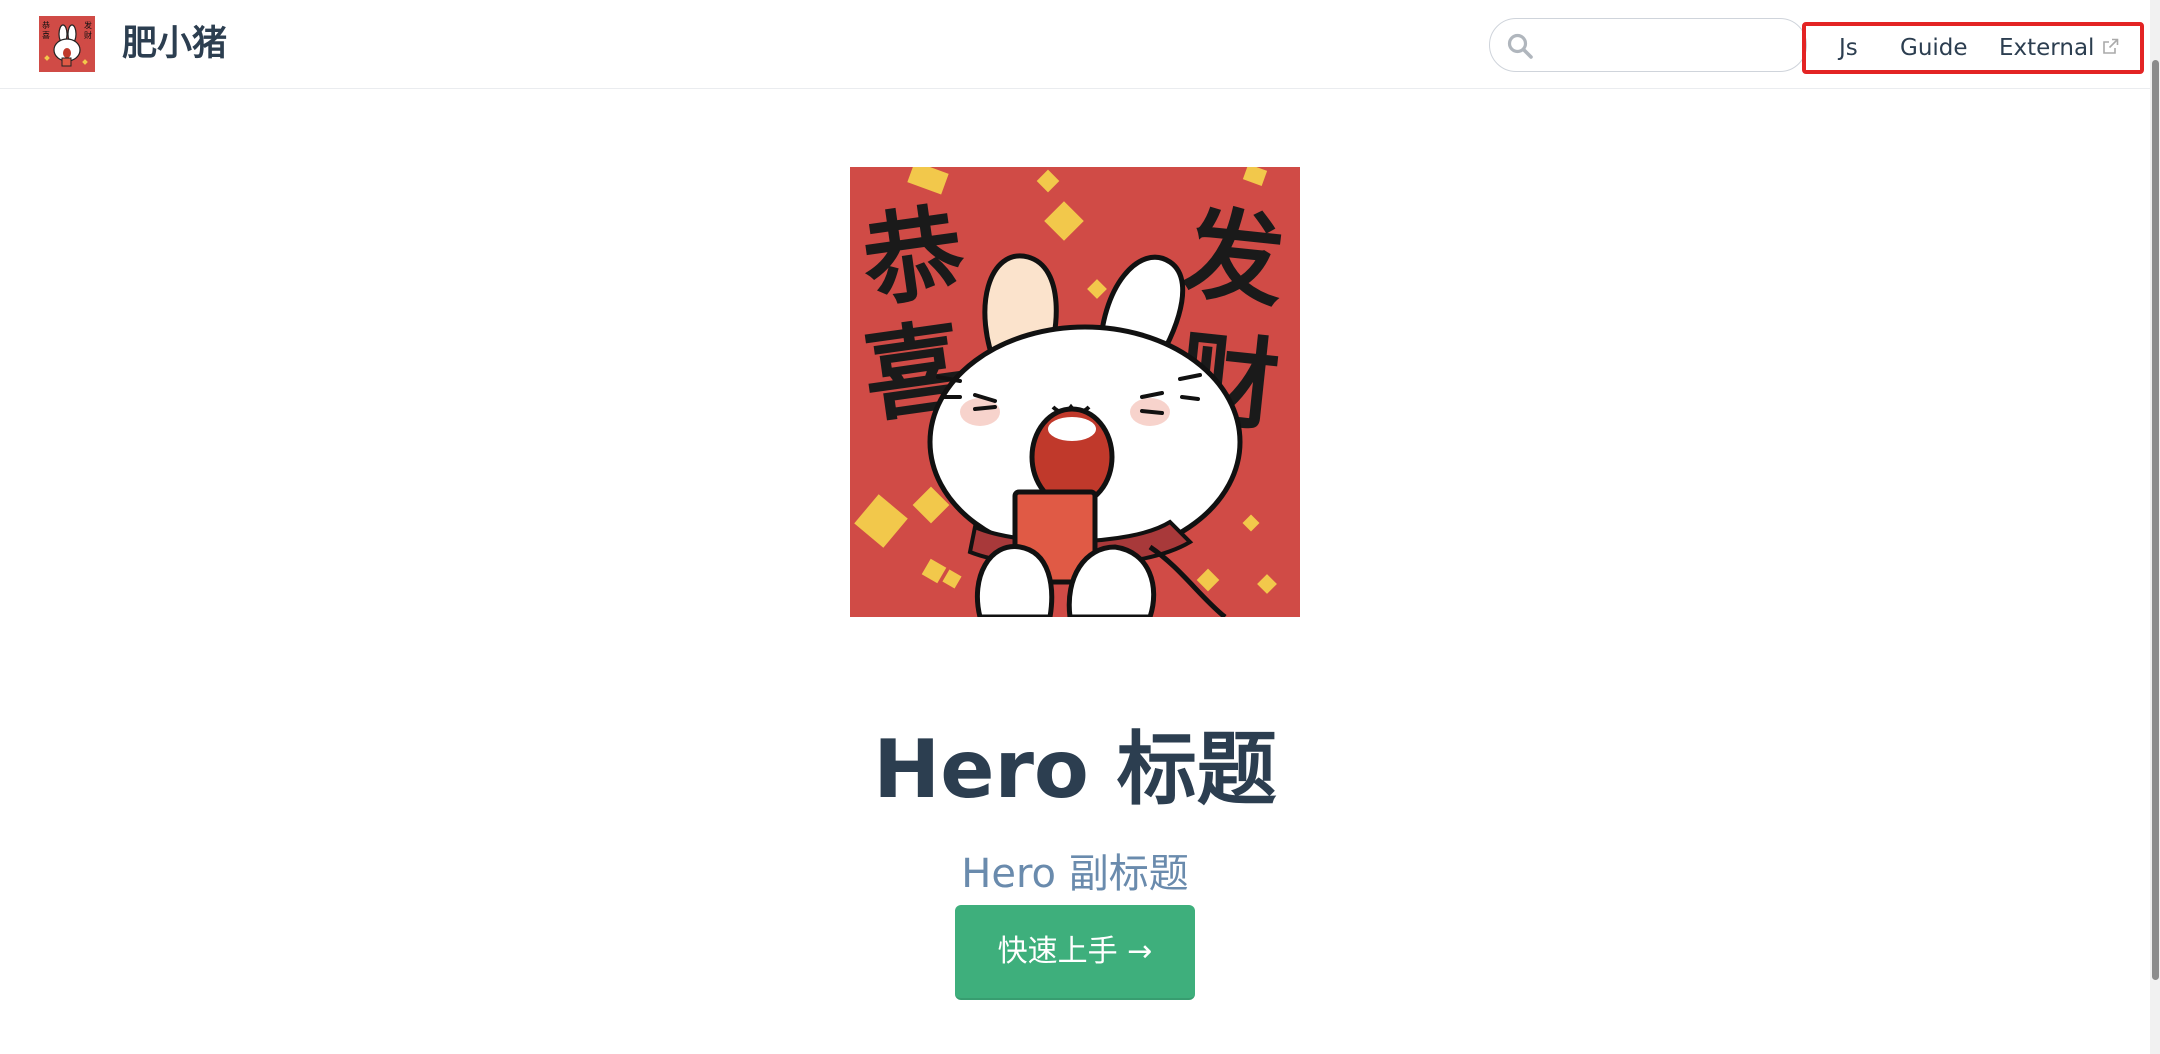 Image resolution: width=2160 pixels, height=1054 pixels. I want to click on rabbit-red-envelope-image: 恭 喜 发 财, so click(1075, 390).